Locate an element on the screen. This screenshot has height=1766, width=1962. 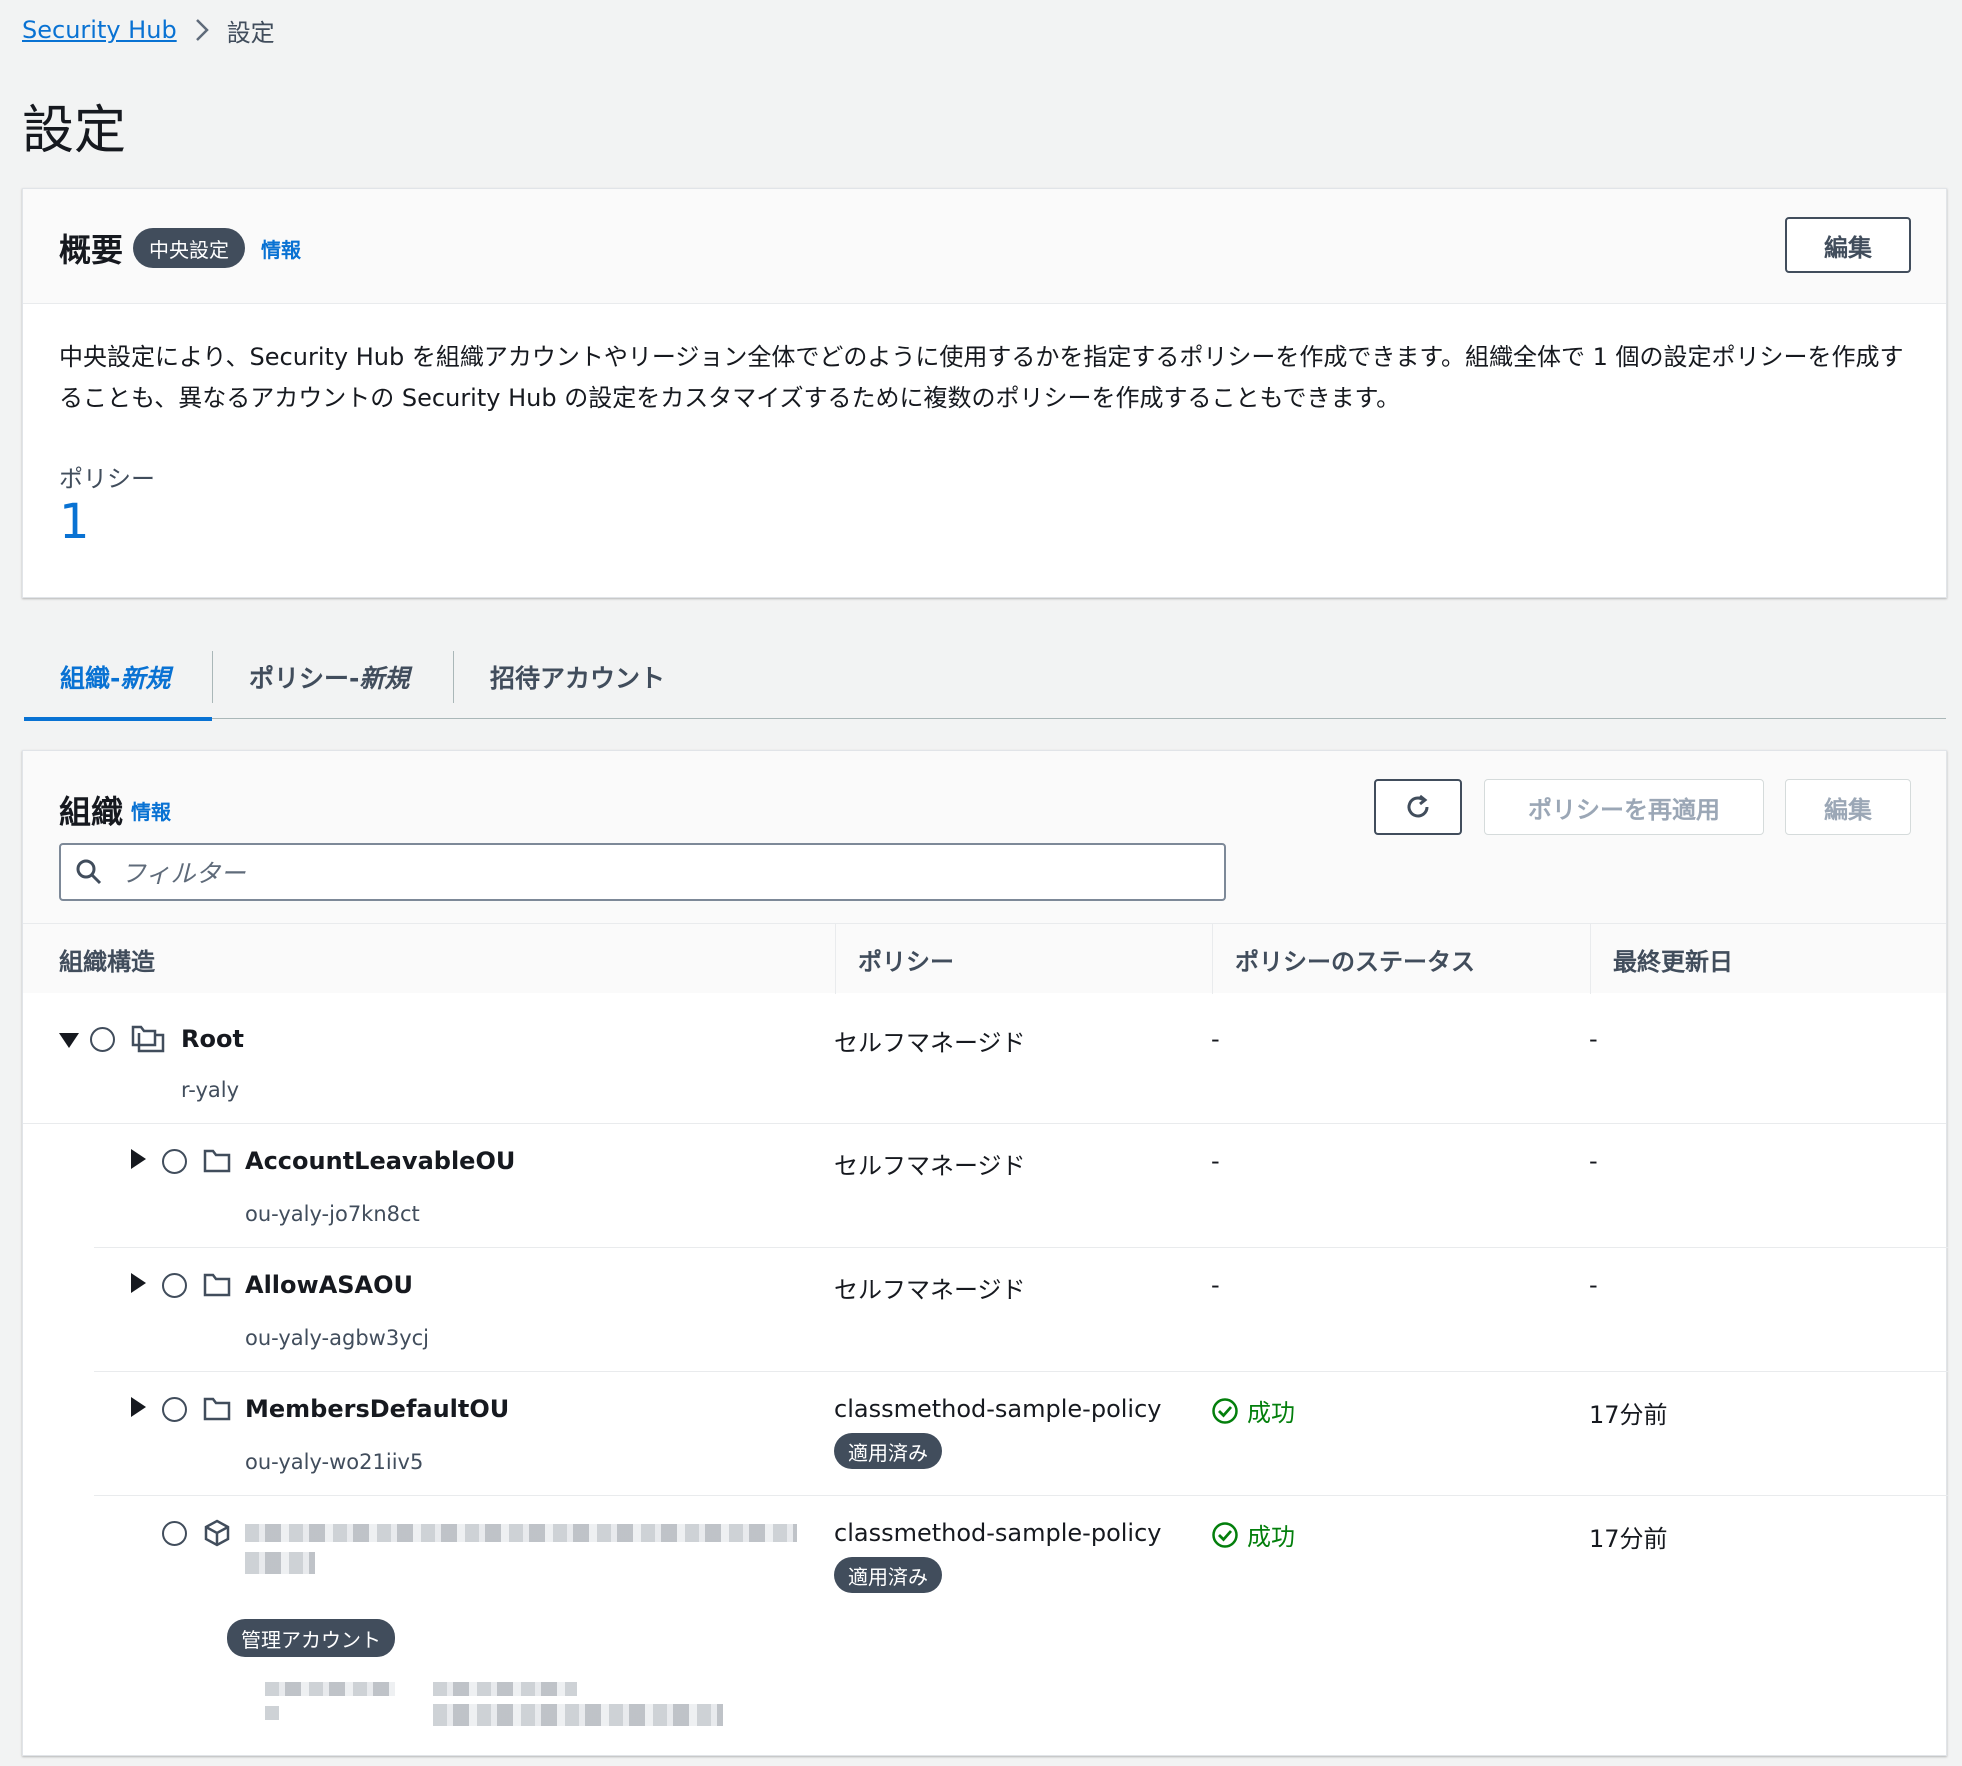
tab-invited-accounts: 招待アカウント is located at coordinates (577, 677).